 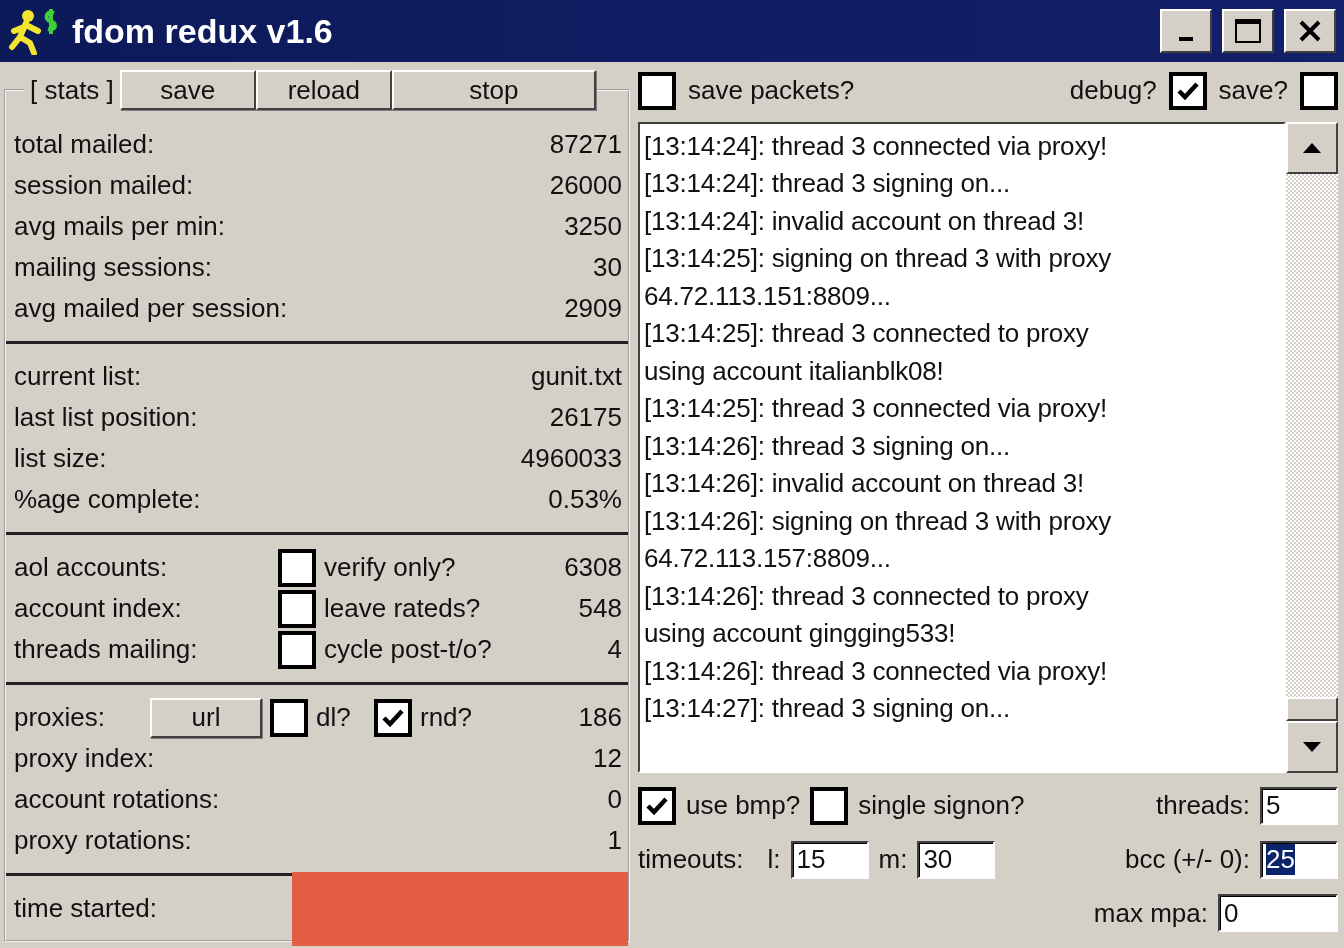 I want to click on log-line: using account italianblk08!, so click(x=794, y=371).